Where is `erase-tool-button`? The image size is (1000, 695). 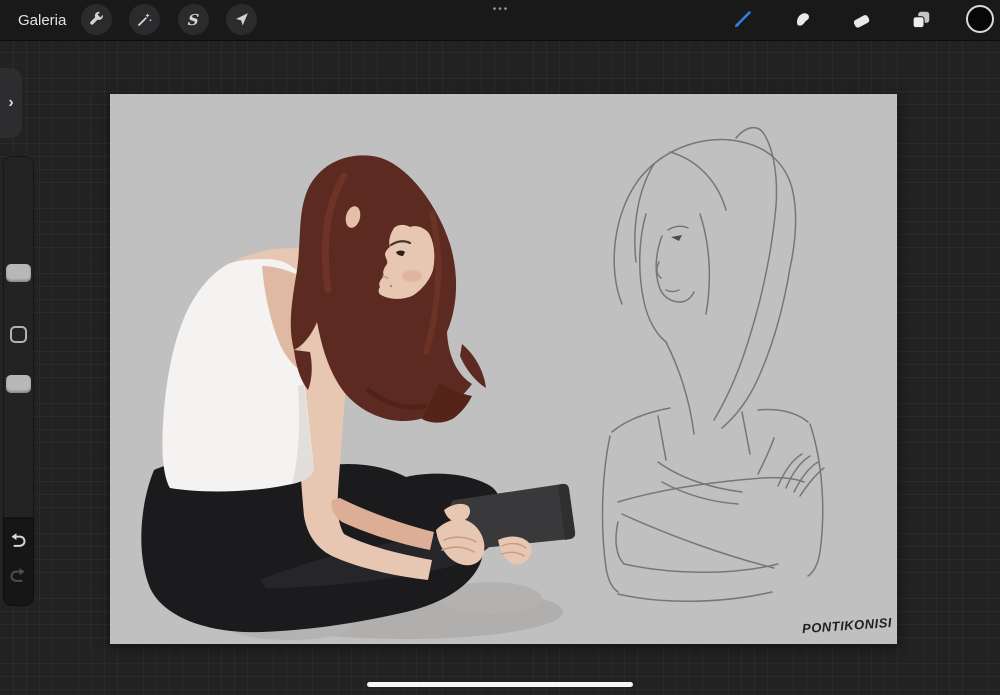 erase-tool-button is located at coordinates (861, 19).